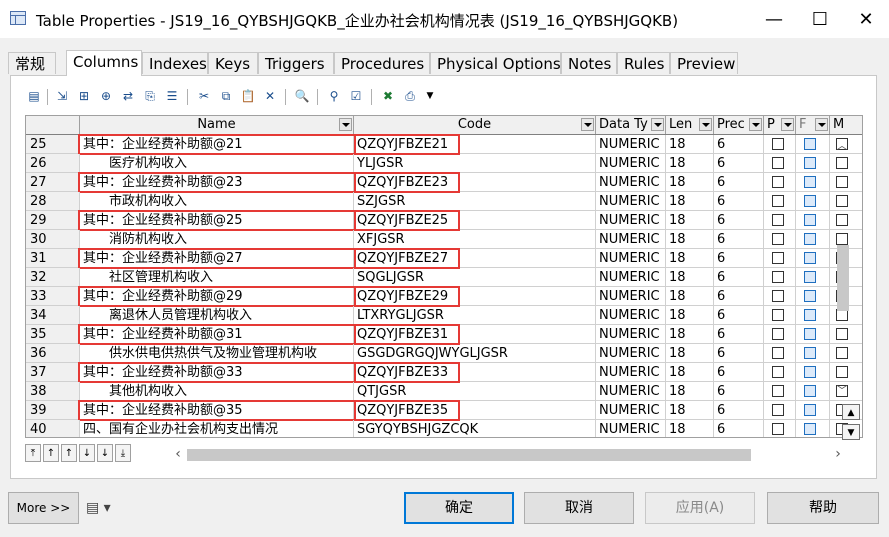  I want to click on properties-icon: ▤, so click(34, 96).